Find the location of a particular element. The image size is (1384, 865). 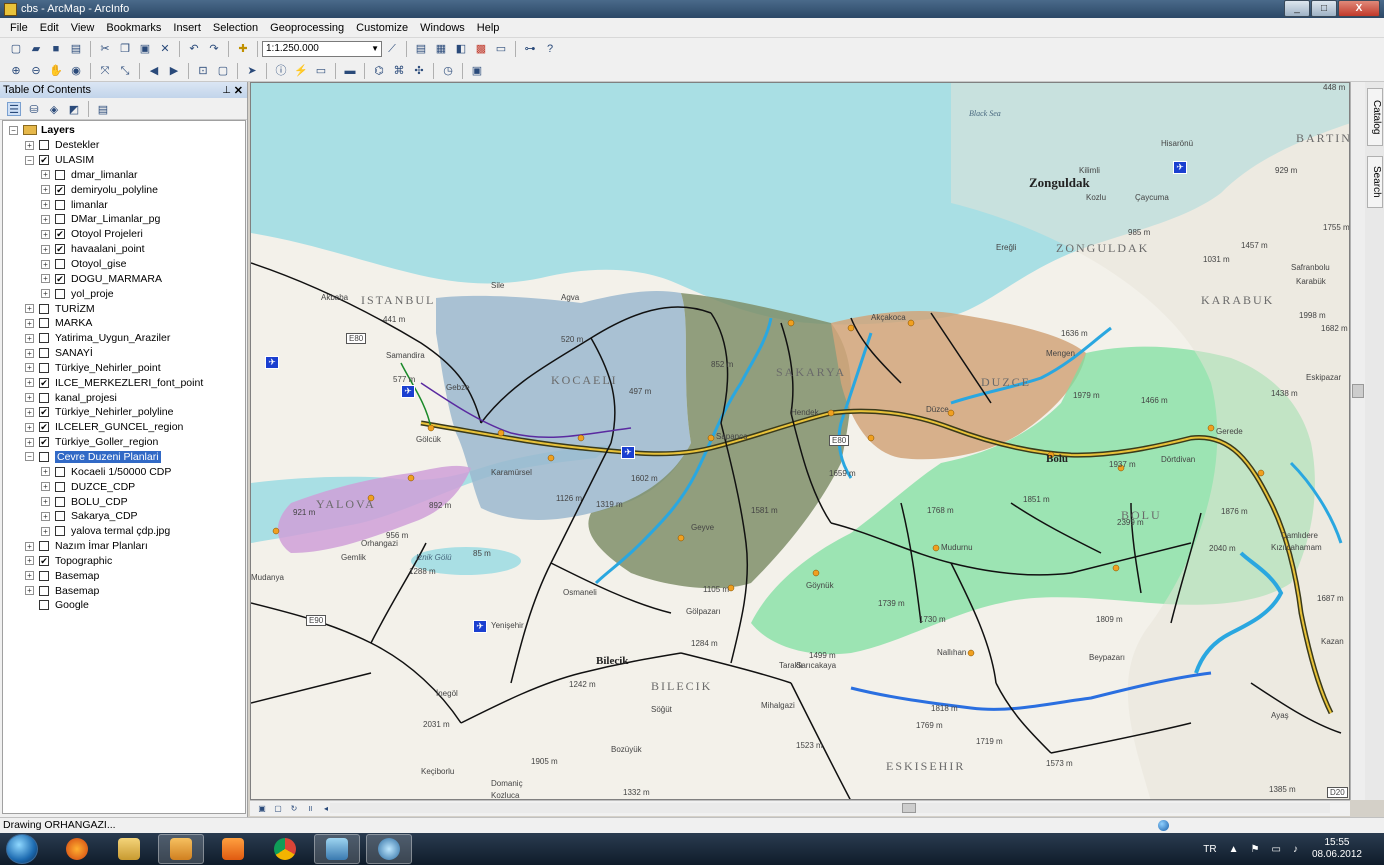

whats-this-help-icon: ? is located at coordinates (550, 49).